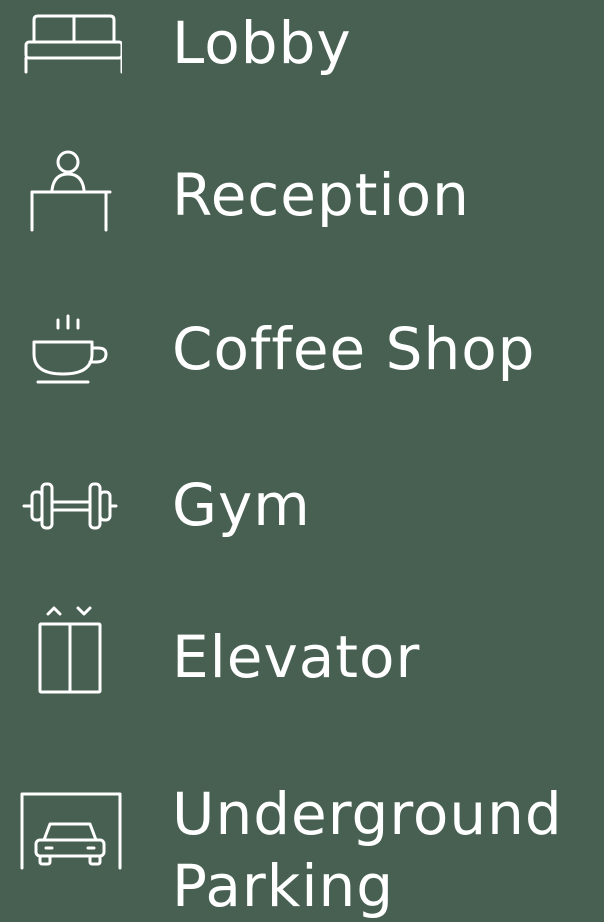 The width and height of the screenshot is (604, 922). I want to click on garage-car-icon, so click(70, 827).